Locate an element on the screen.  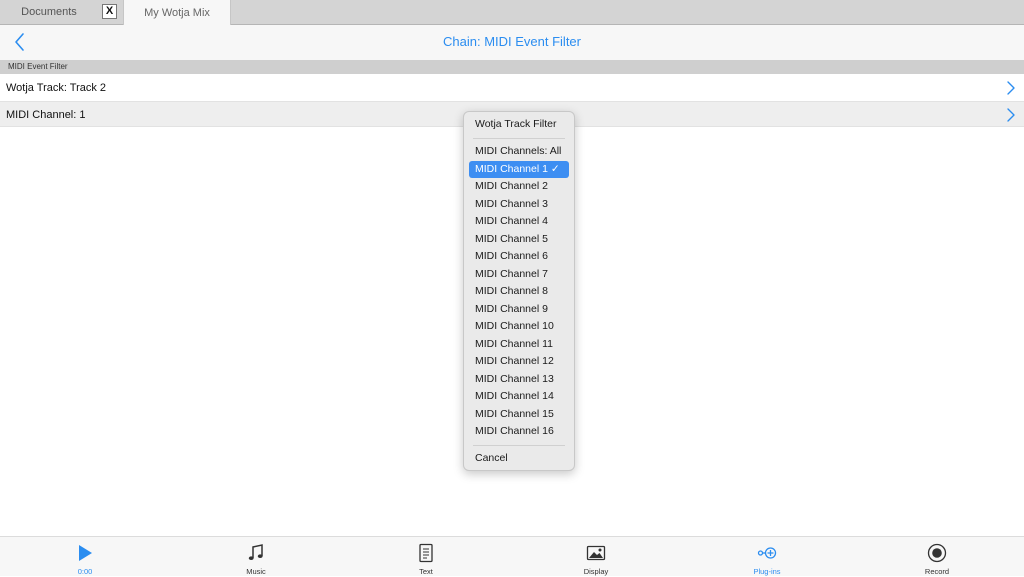
menu-title-wotja-track-filter: Wotja Track Filter is located at coordinates (519, 124).